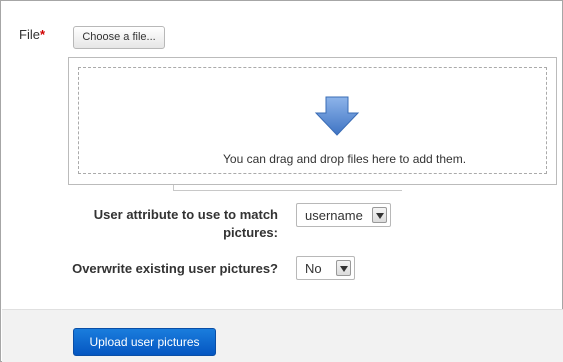  What do you see at coordinates (250, 232) in the screenshot?
I see `user-attribute-label-line2: pictures:` at bounding box center [250, 232].